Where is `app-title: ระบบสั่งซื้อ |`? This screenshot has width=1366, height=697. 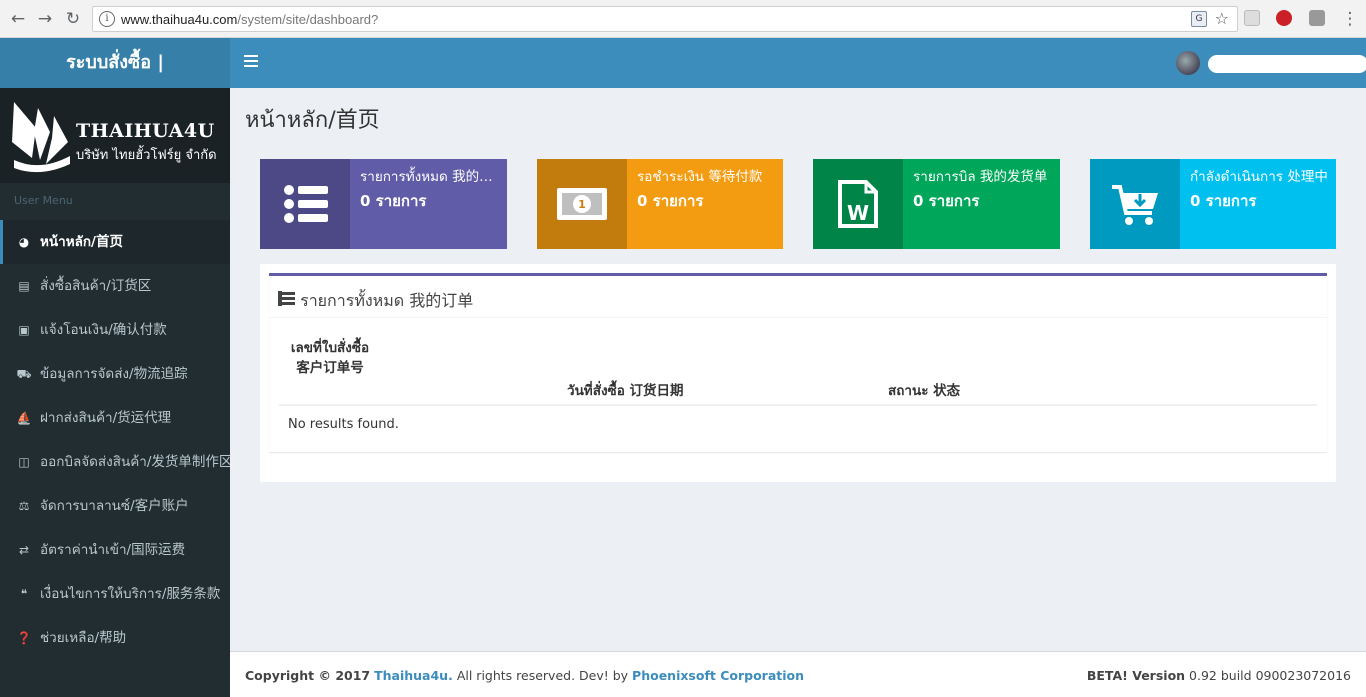 app-title: ระบบสั่งซื้อ | is located at coordinates (115, 62).